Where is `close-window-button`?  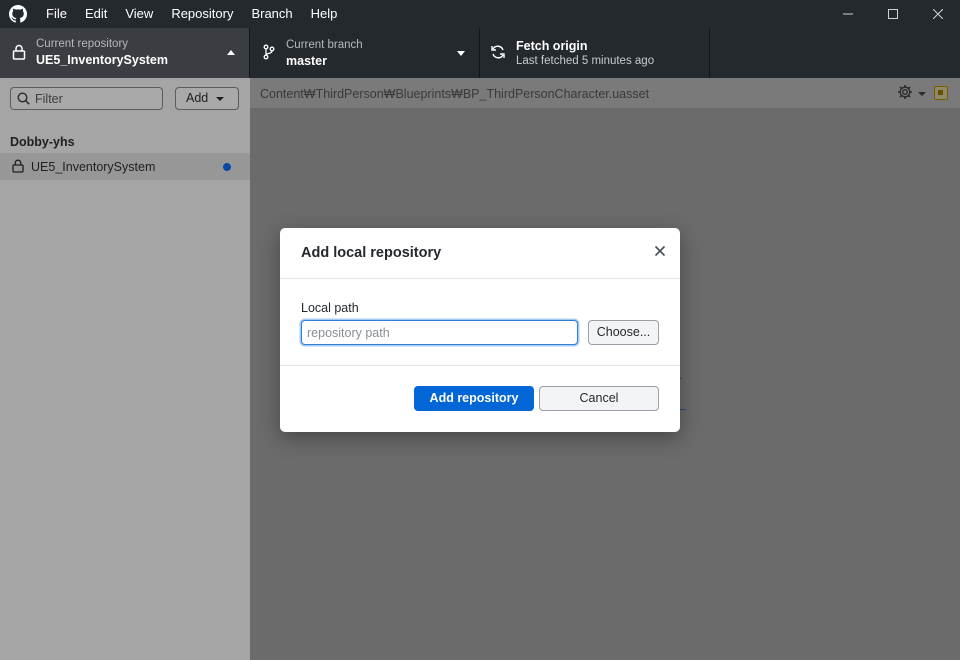
close-window-button is located at coordinates (937, 14).